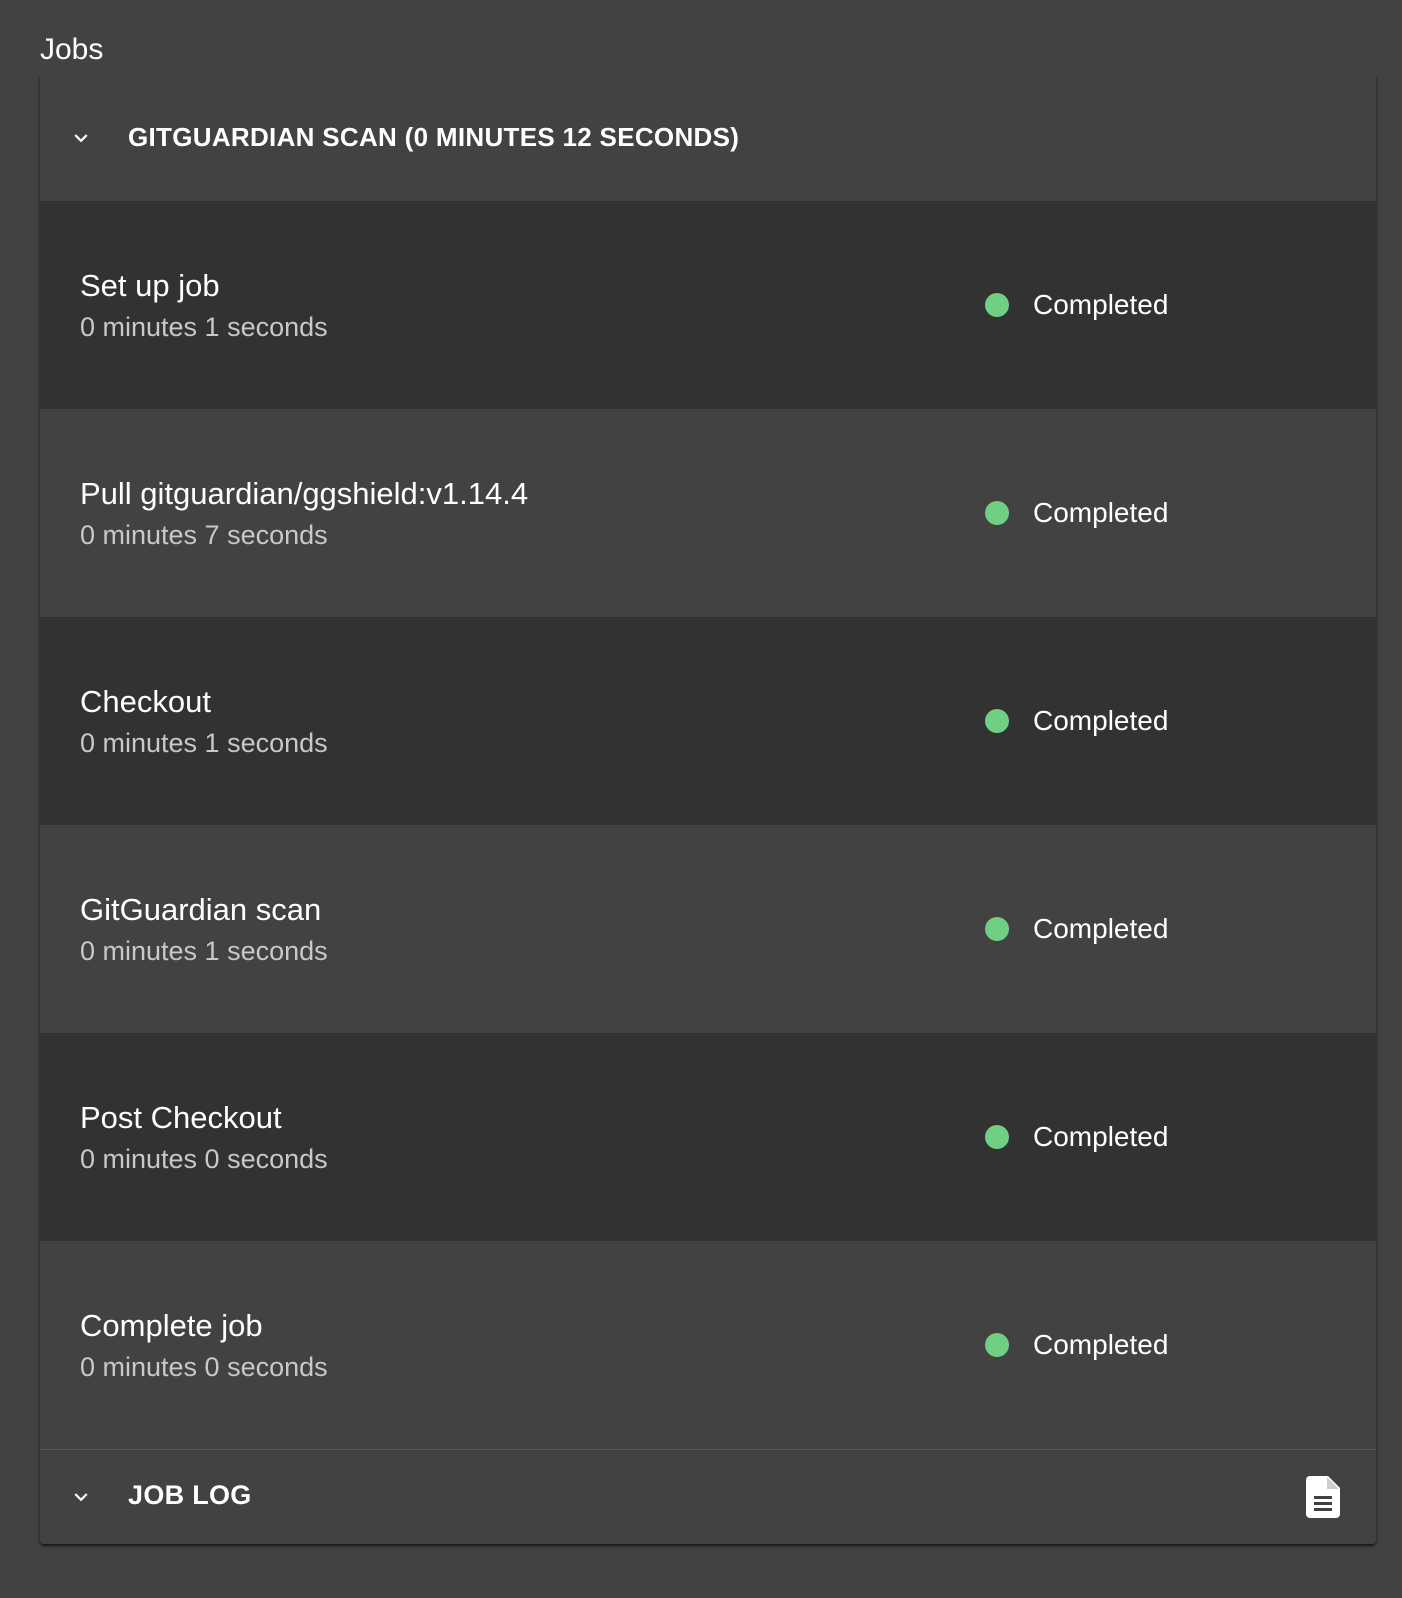 The width and height of the screenshot is (1402, 1598). What do you see at coordinates (181, 1117) in the screenshot?
I see `step-name: Post Checkout` at bounding box center [181, 1117].